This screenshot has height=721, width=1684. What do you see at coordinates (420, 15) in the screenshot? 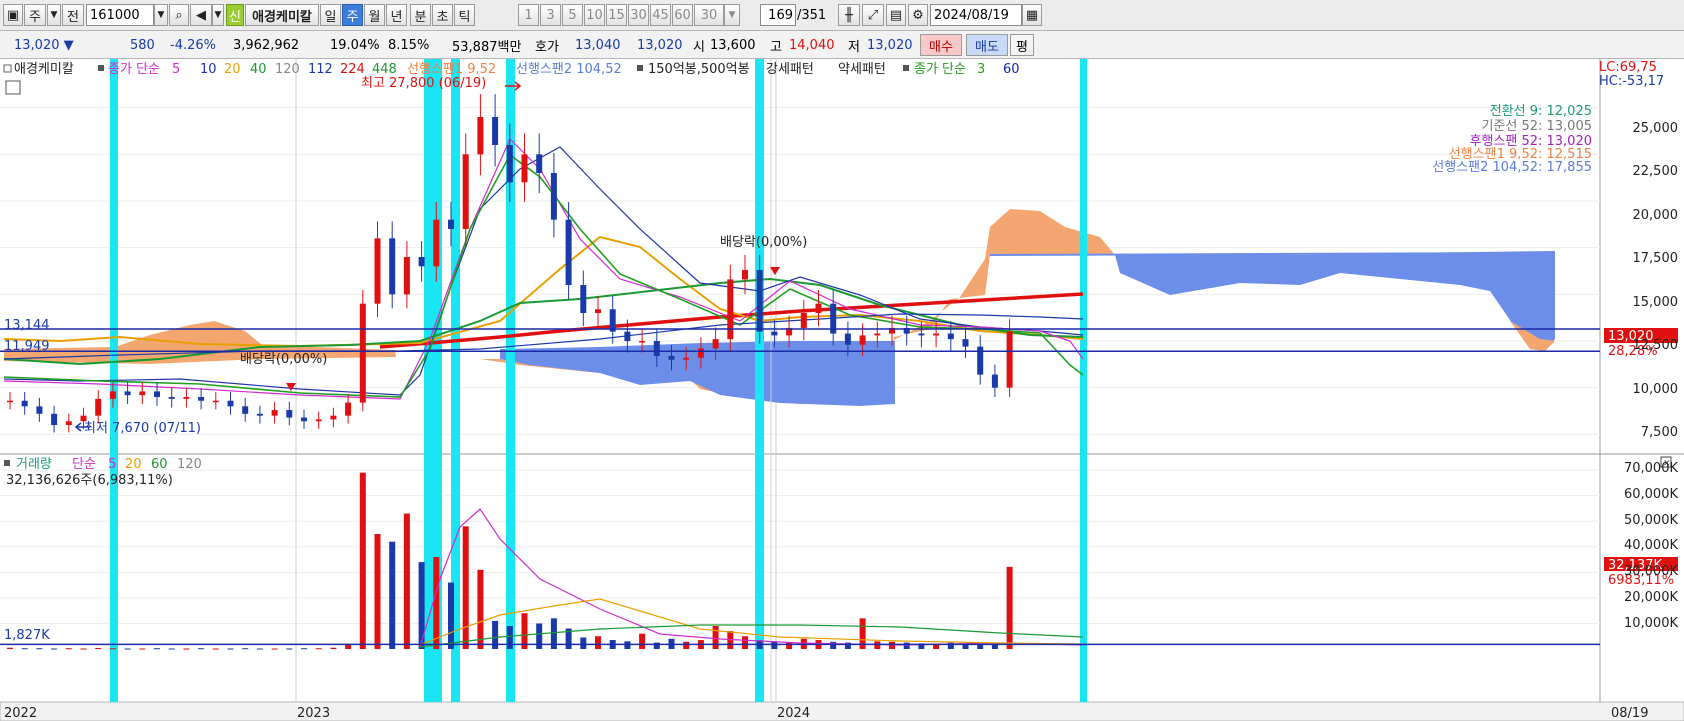
I see `tf-minute: 분` at bounding box center [420, 15].